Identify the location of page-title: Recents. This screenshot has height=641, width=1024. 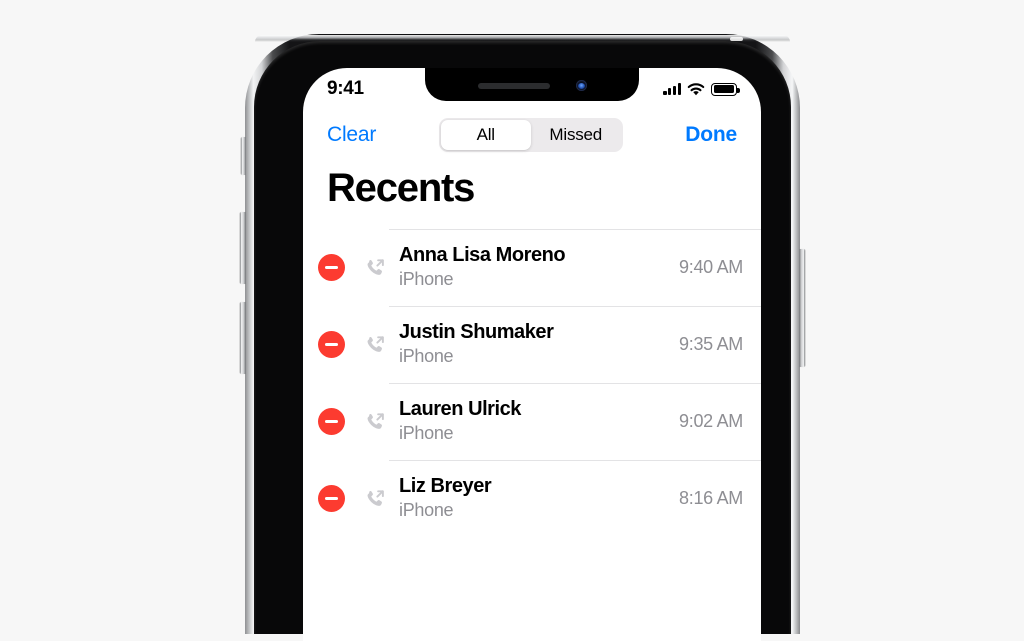
(401, 188).